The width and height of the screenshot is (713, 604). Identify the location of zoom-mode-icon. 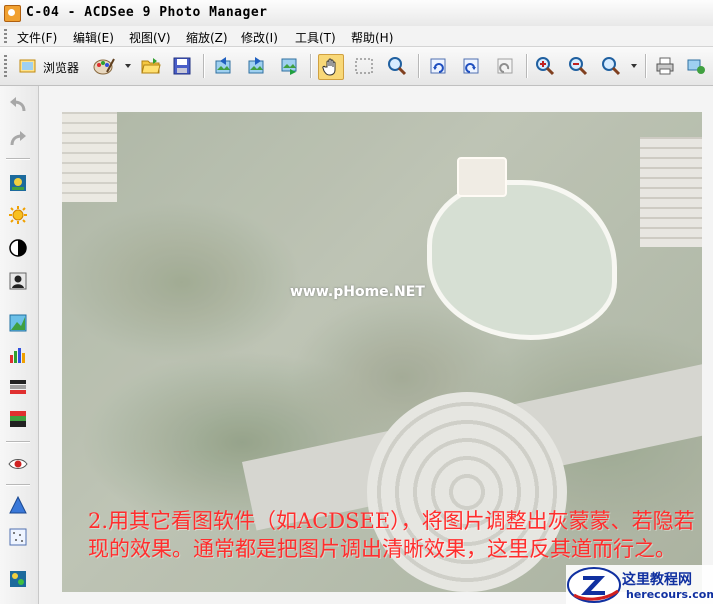
(611, 66).